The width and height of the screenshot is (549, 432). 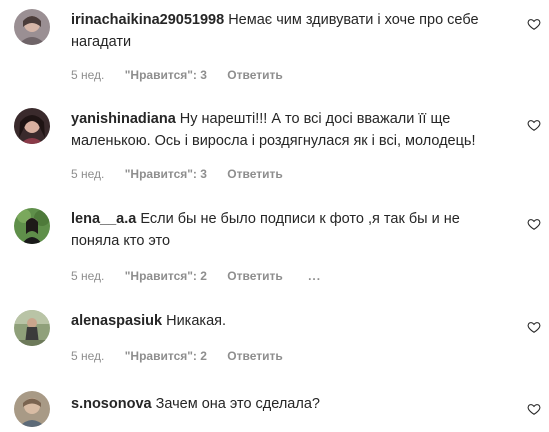 I want to click on comment-username: yanishinadiana, so click(x=123, y=119).